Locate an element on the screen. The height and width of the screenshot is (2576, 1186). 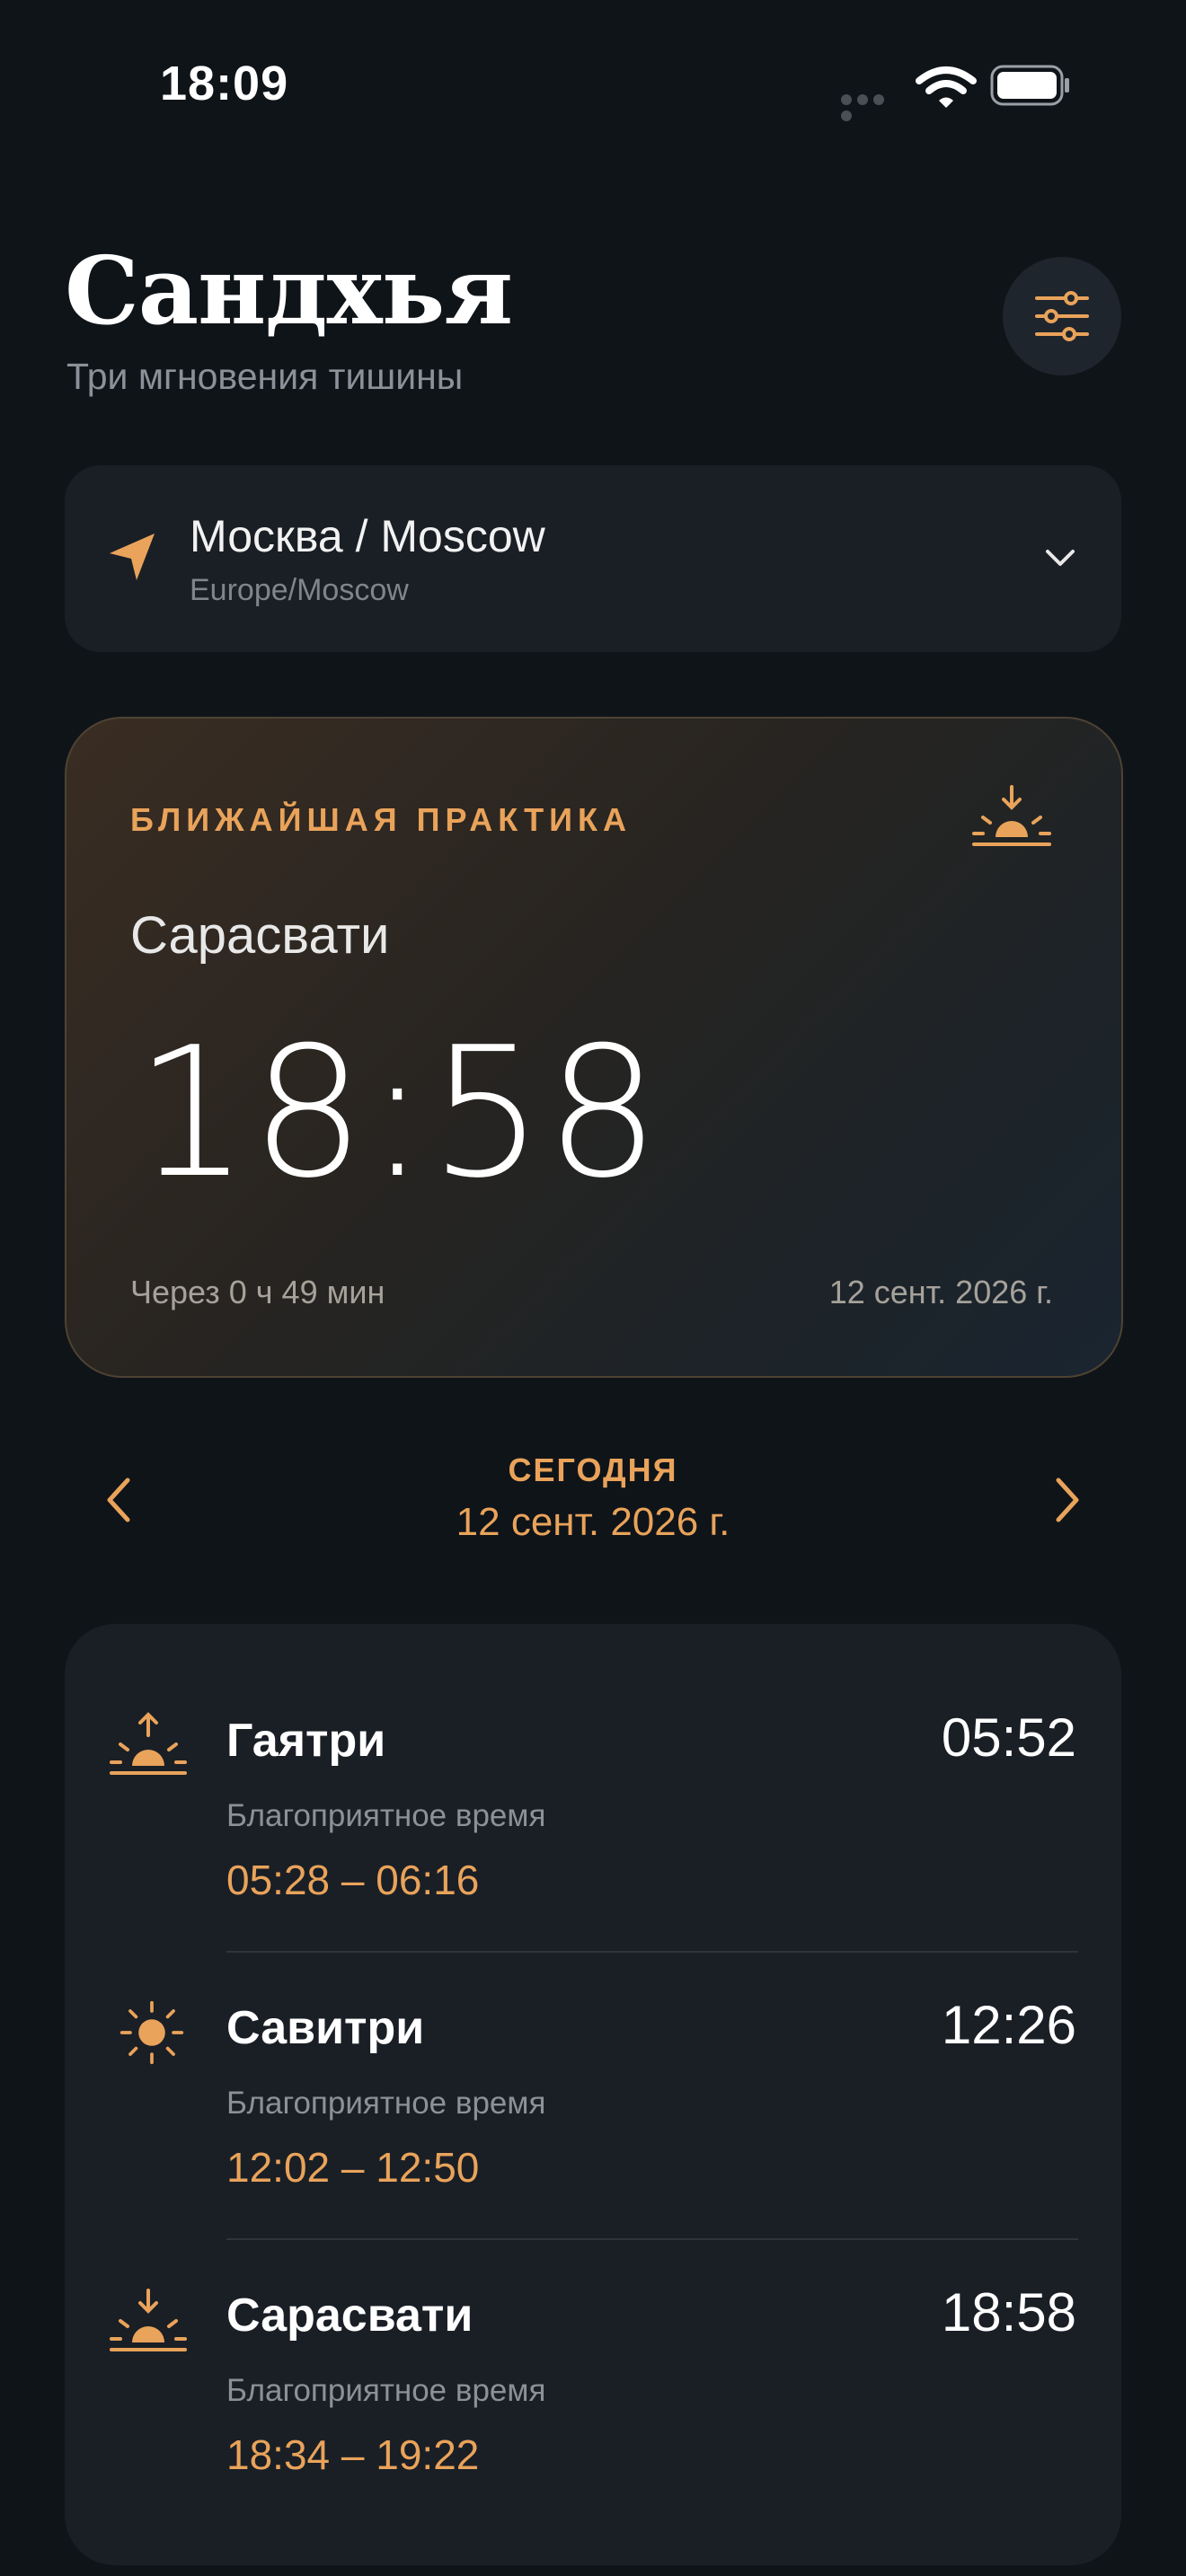
next-day-button is located at coordinates (1067, 1500).